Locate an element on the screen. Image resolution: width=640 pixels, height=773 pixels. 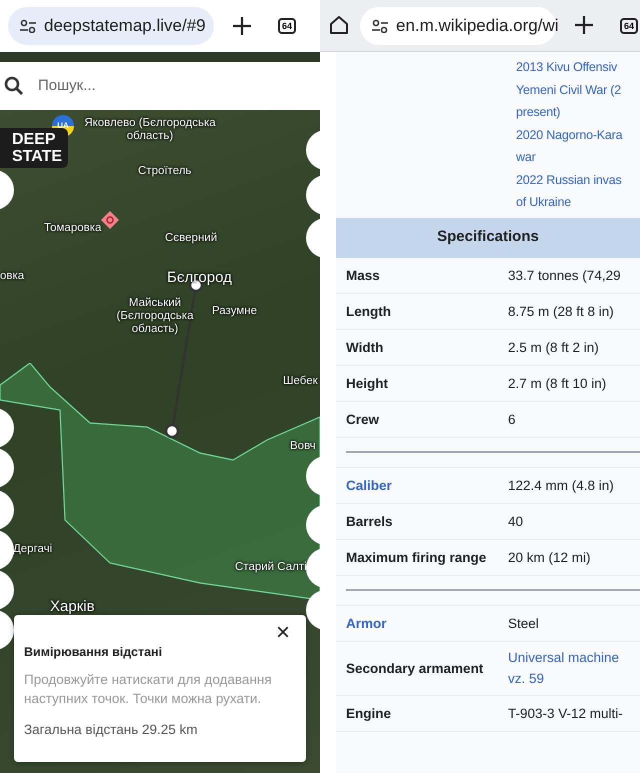
section-header: Specifications is located at coordinates (488, 238).